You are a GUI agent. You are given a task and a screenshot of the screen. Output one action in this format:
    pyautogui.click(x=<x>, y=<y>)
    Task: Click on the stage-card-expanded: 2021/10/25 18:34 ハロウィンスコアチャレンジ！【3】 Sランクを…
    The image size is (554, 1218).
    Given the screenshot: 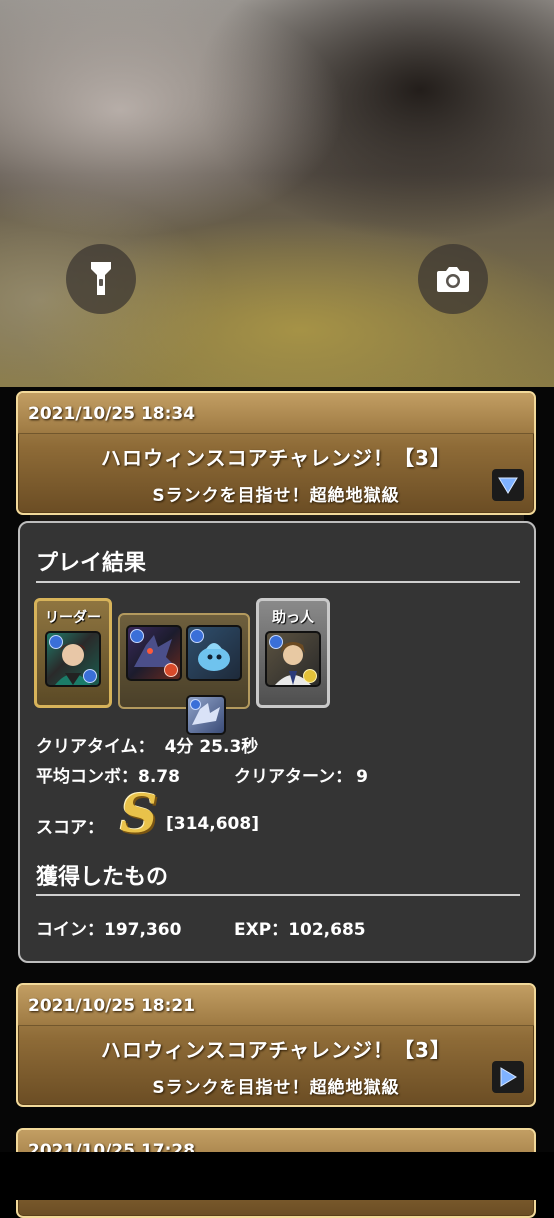 What is the action you would take?
    pyautogui.click(x=276, y=453)
    